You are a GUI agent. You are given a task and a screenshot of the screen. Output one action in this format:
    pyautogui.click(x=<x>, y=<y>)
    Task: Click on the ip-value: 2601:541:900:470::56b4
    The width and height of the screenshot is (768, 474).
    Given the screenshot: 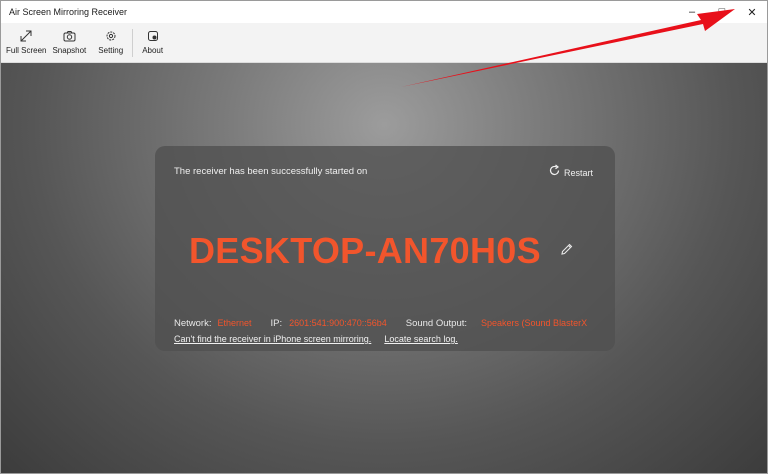 What is the action you would take?
    pyautogui.click(x=338, y=323)
    